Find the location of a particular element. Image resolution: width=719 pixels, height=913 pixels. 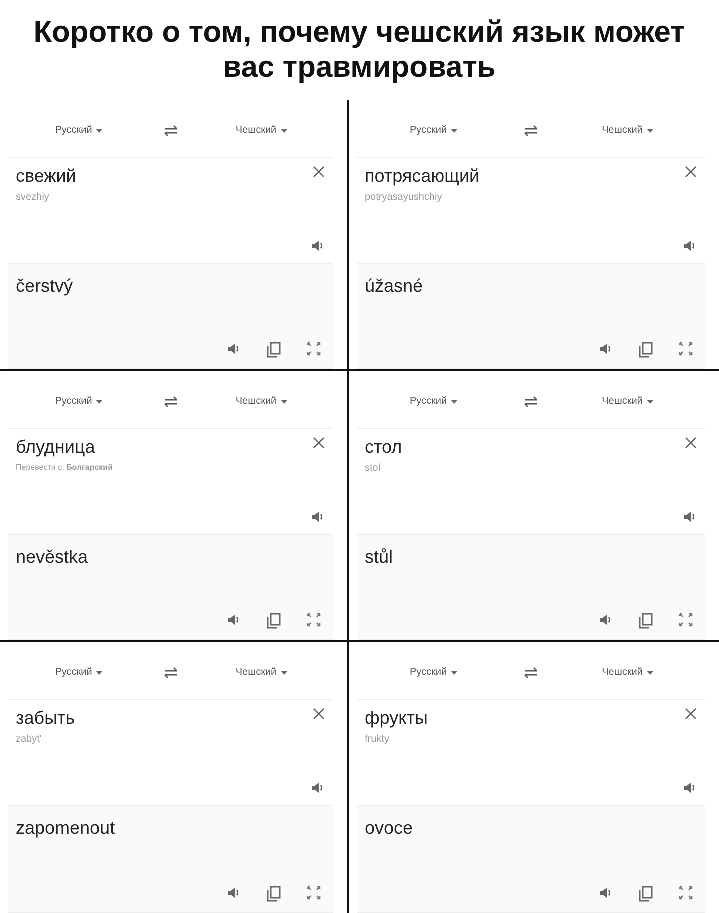

transliteration: zabyt' is located at coordinates (29, 739).